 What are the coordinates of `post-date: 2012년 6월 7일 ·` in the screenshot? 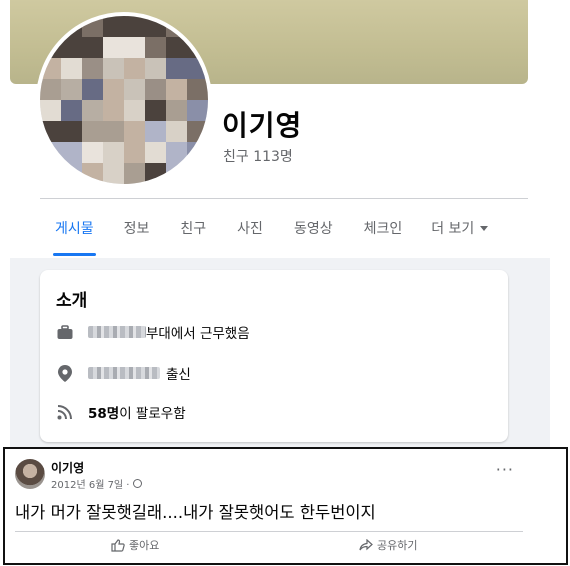 It's located at (90, 483).